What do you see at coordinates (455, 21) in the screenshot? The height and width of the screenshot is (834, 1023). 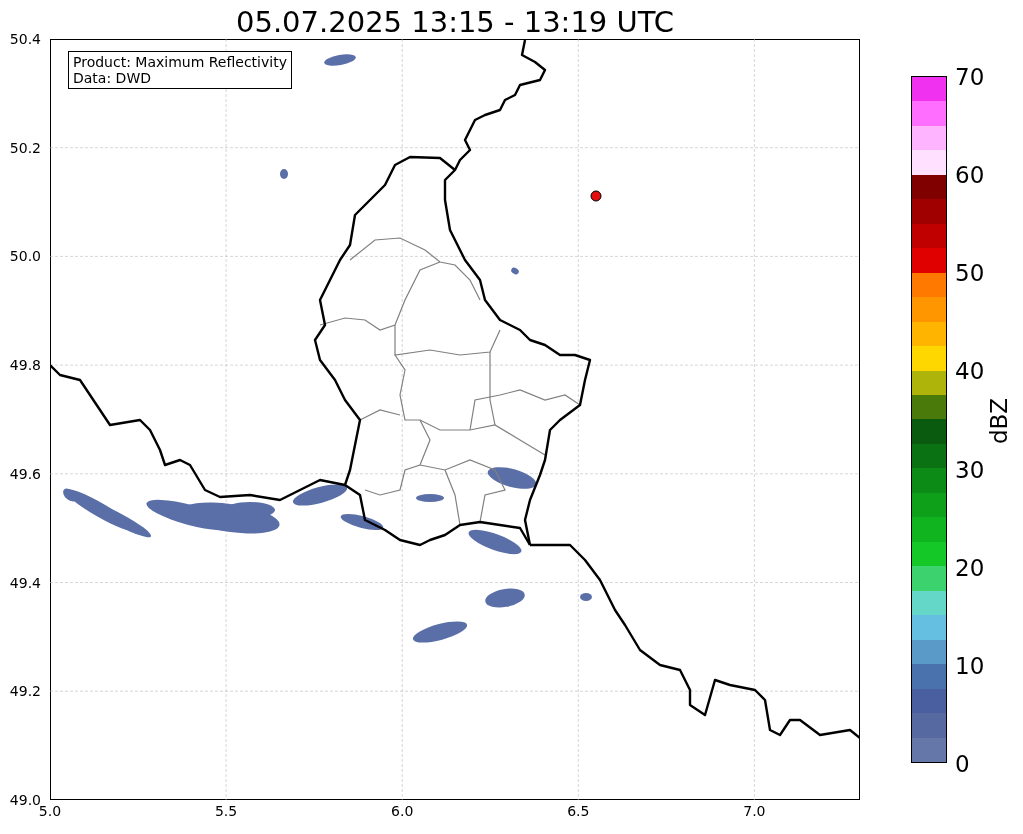 I see `chart-title: 05.07.2025 13:15 - 13:19 UTC` at bounding box center [455, 21].